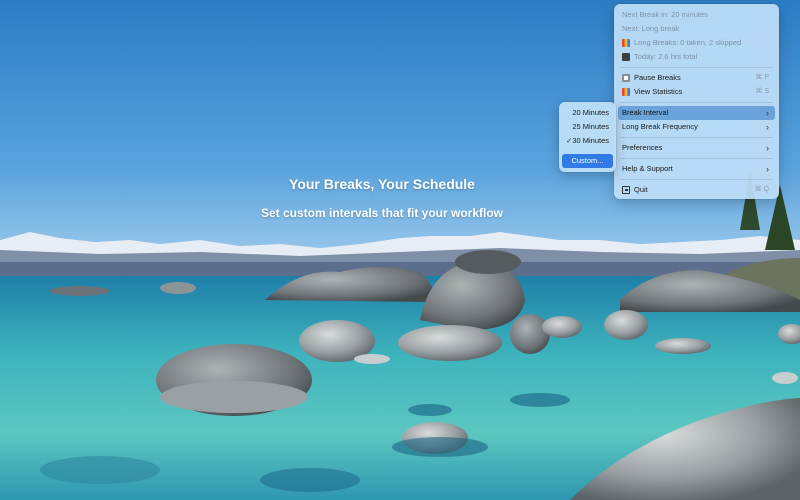 The width and height of the screenshot is (800, 500). What do you see at coordinates (665, 14) in the screenshot?
I see `next-break-status: Next Break in: 20 minutes` at bounding box center [665, 14].